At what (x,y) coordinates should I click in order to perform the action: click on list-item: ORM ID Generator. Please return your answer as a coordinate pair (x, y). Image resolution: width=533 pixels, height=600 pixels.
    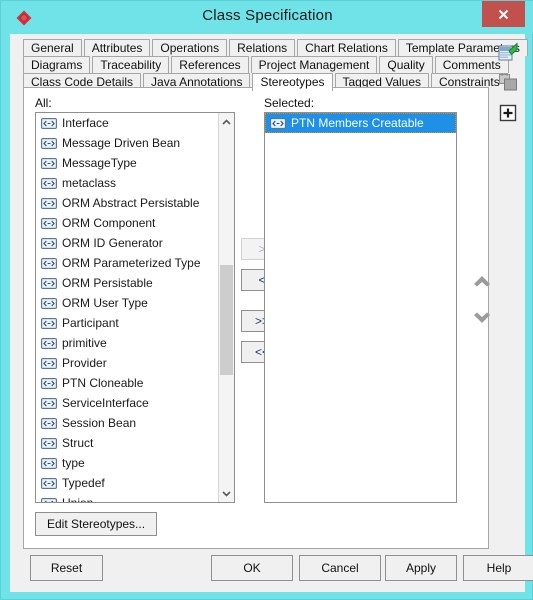
    Looking at the image, I should click on (126, 243).